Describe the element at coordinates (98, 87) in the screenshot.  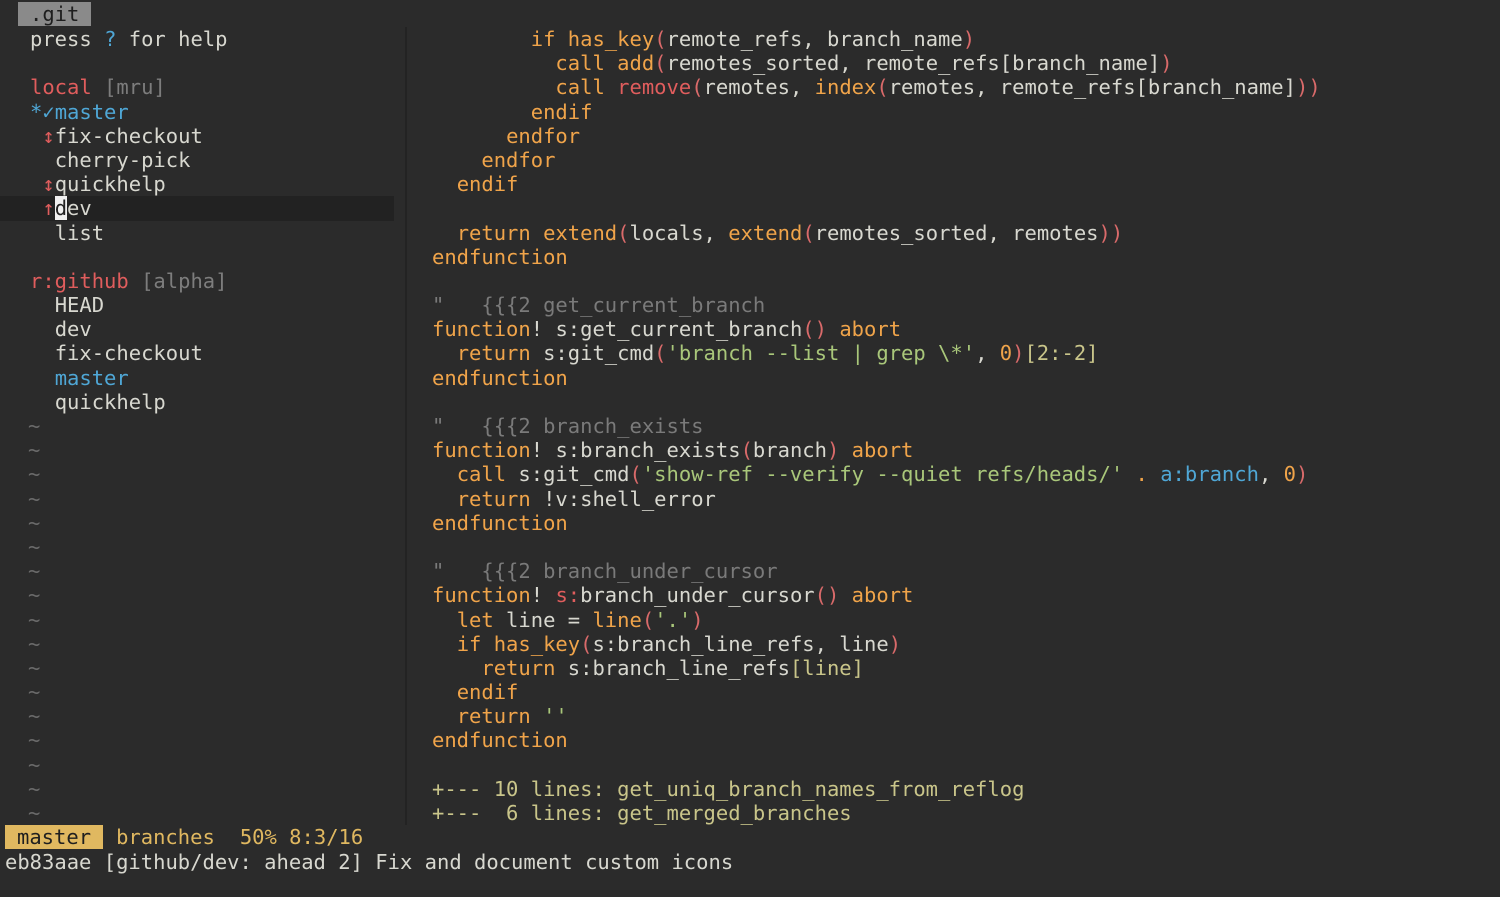
I see `local-header: local [mru]` at that location.